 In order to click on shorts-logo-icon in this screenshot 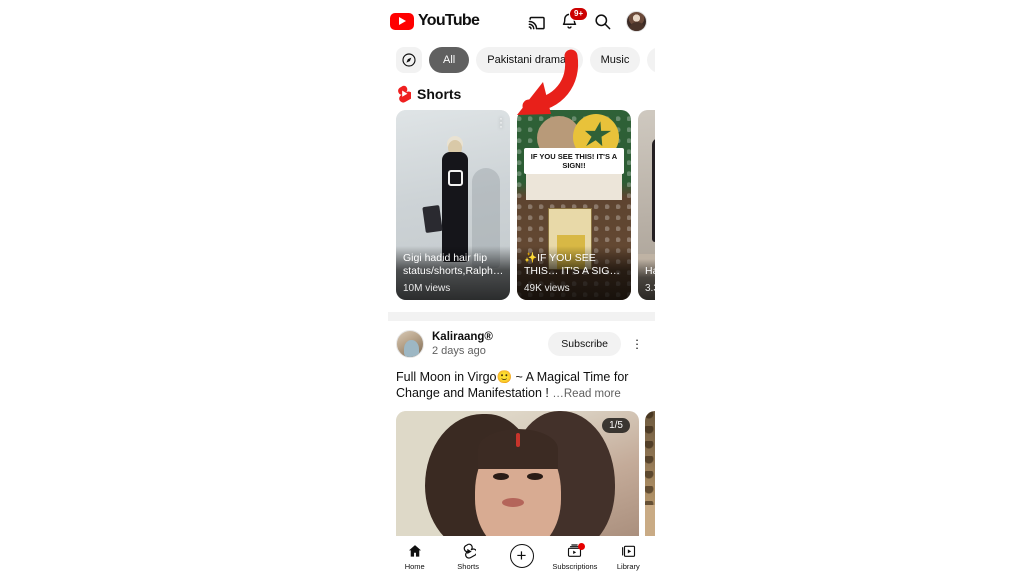, I will do `click(403, 94)`.